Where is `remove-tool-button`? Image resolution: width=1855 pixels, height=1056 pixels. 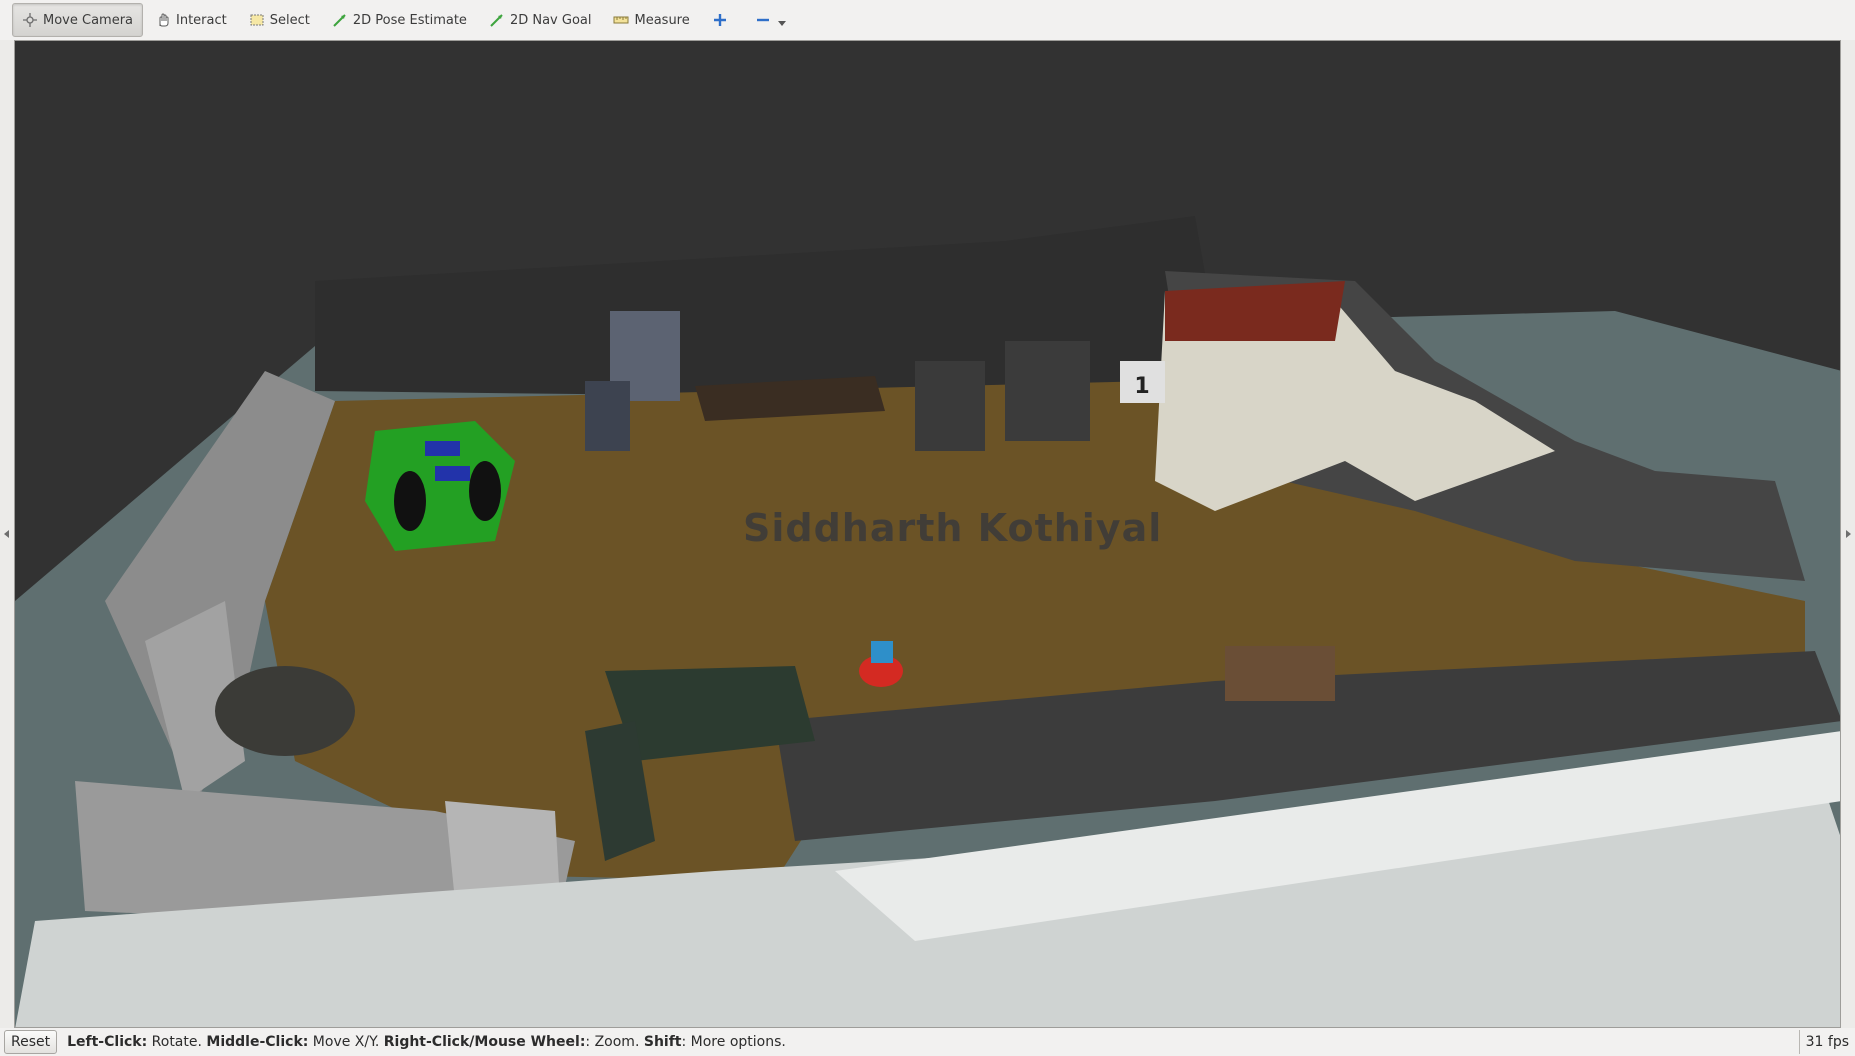
remove-tool-button is located at coordinates (770, 20).